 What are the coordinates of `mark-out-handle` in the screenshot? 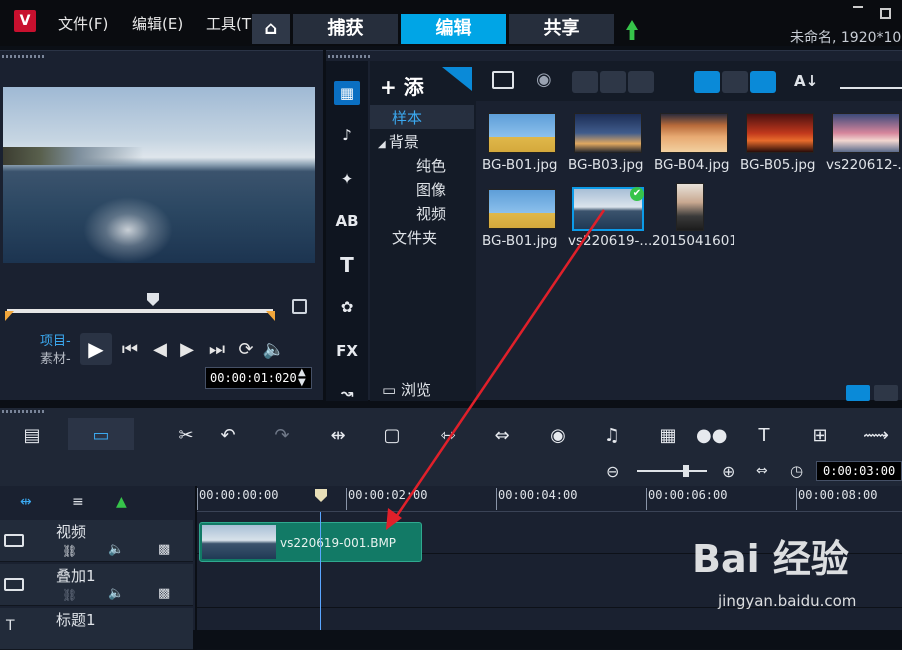 It's located at (270, 316).